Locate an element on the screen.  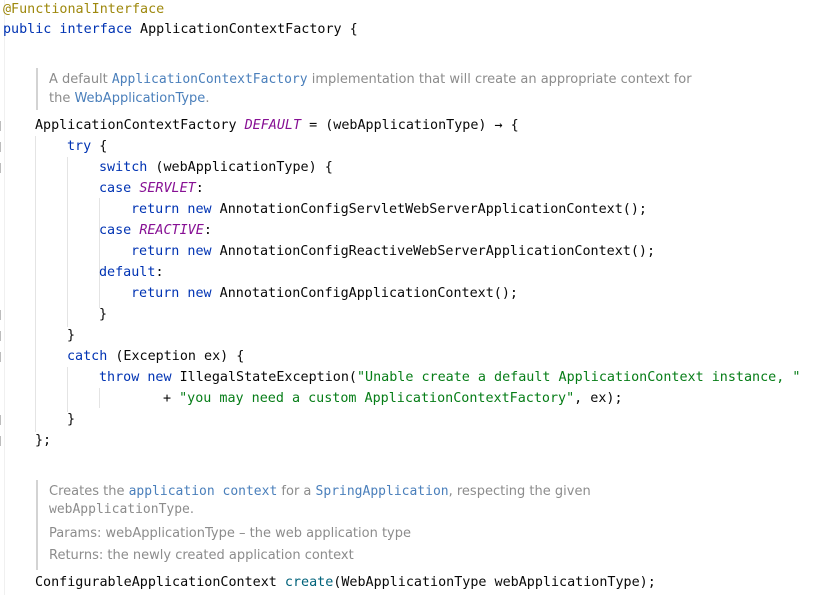
switch-line: switch (webApplicationType) { is located at coordinates (216, 168).